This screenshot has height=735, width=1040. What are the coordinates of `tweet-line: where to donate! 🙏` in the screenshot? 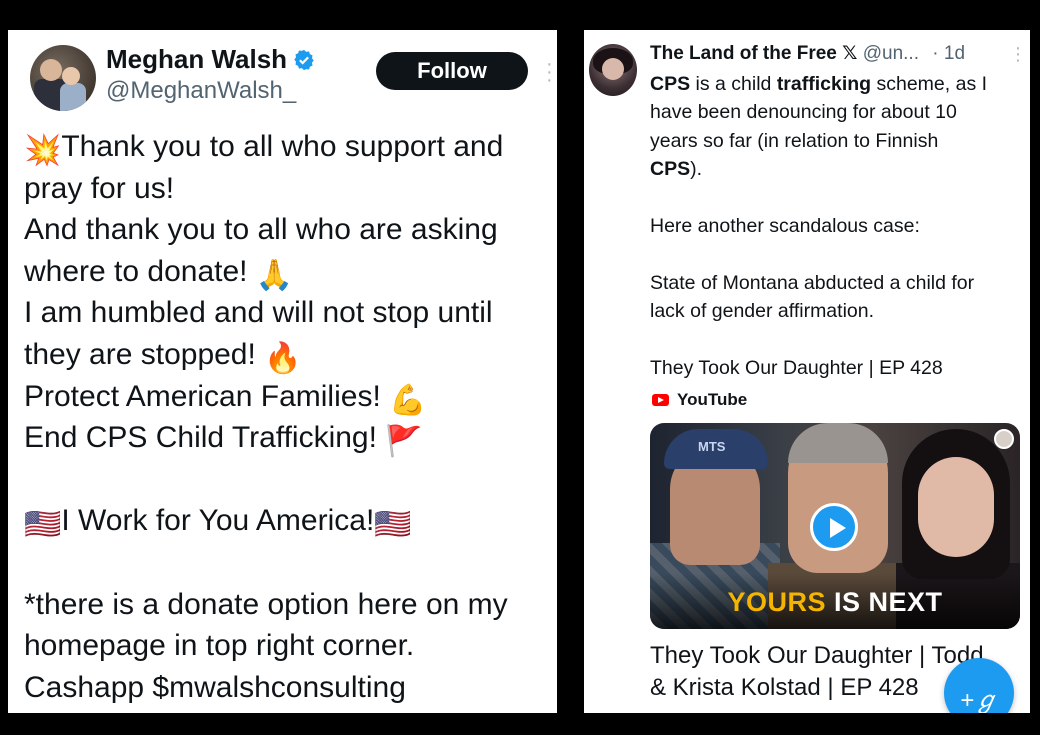 It's located at (289, 272).